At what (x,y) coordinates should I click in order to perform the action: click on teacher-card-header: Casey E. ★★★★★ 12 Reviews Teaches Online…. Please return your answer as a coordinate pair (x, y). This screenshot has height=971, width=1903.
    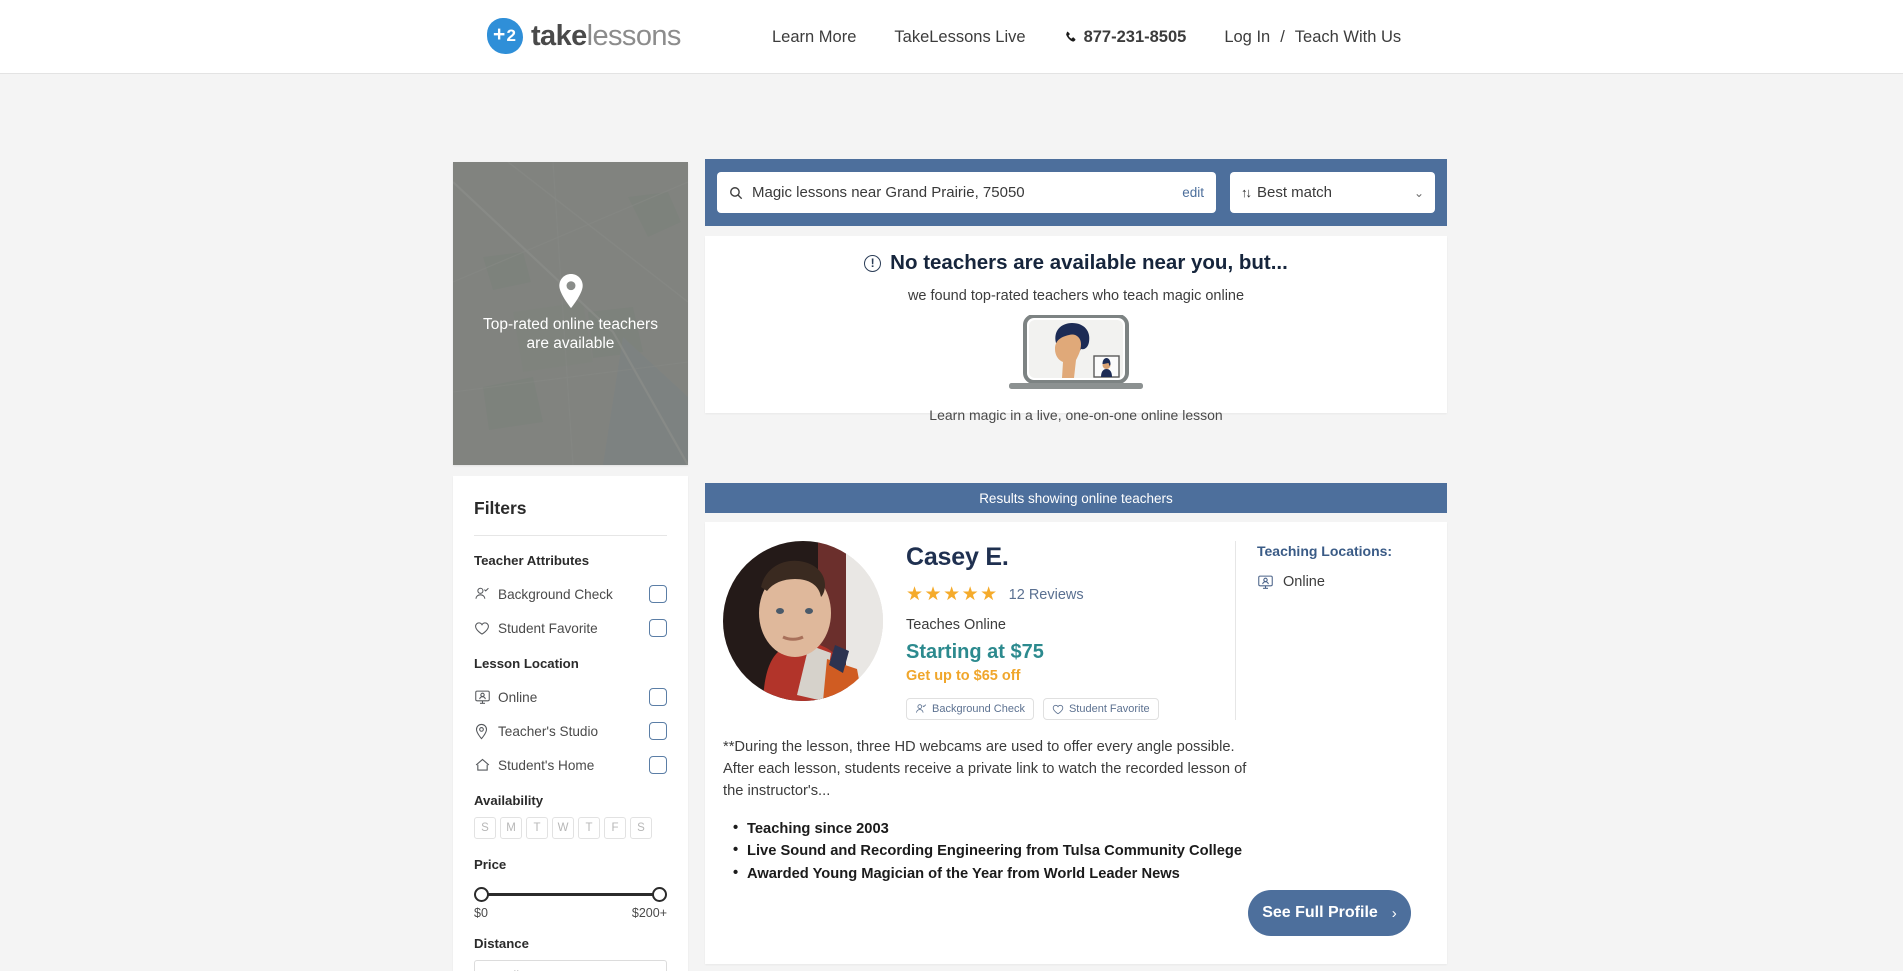
    Looking at the image, I should click on (1076, 621).